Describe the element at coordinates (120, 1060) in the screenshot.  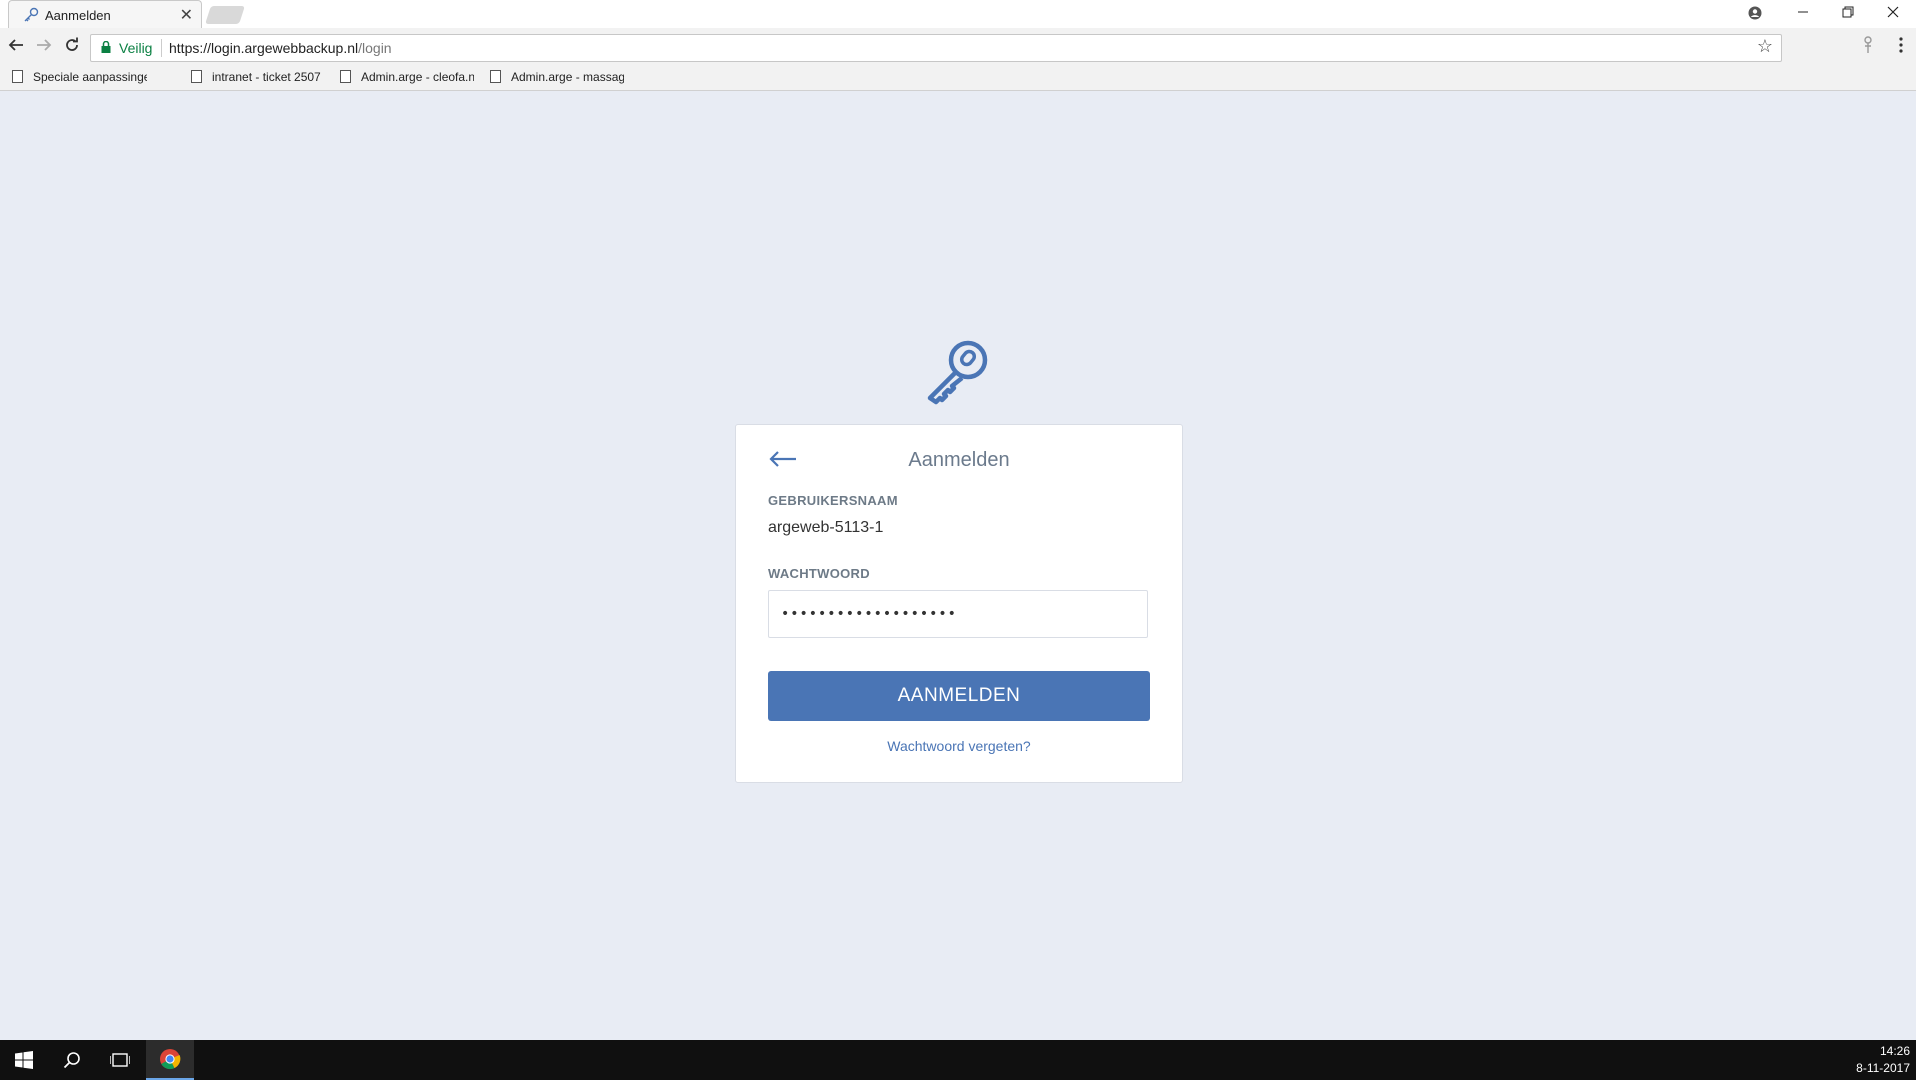
I see `task-view-icon` at that location.